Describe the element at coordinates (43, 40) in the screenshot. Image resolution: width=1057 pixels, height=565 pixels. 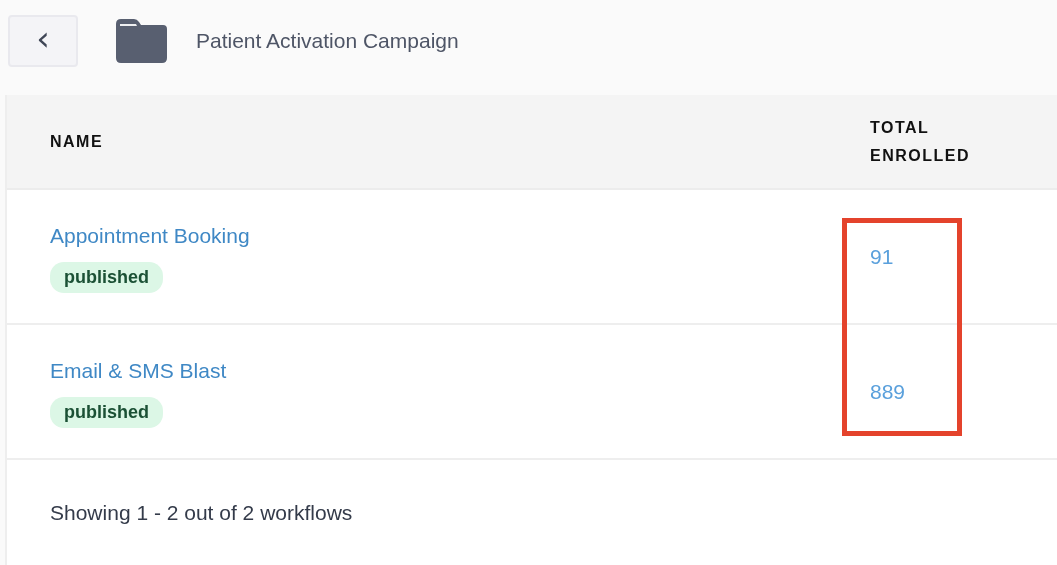
I see `back-button: ‹` at that location.